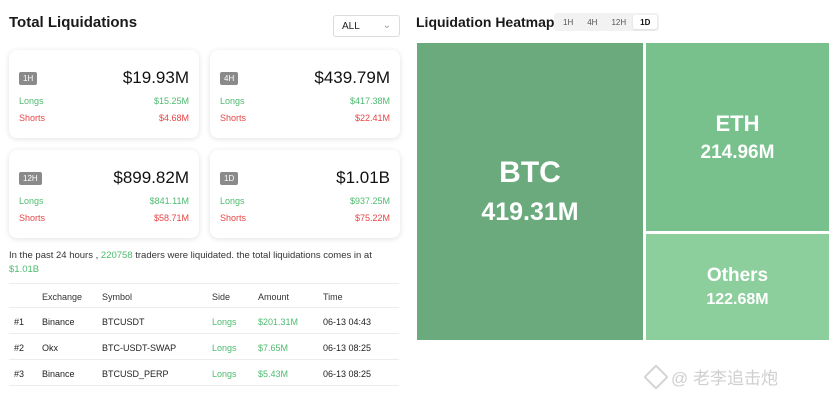 The height and width of the screenshot is (400, 830). Describe the element at coordinates (62, 297) in the screenshot. I see `header-exchange: Exchange` at that location.